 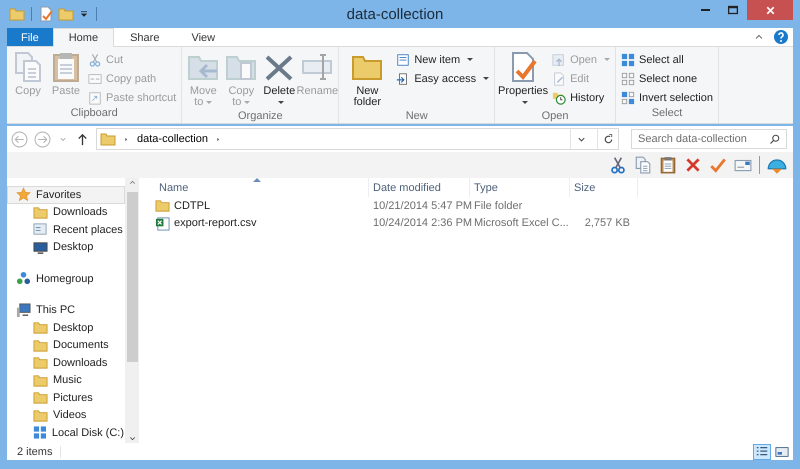 I want to click on nav-item: Pictures, so click(x=66, y=397).